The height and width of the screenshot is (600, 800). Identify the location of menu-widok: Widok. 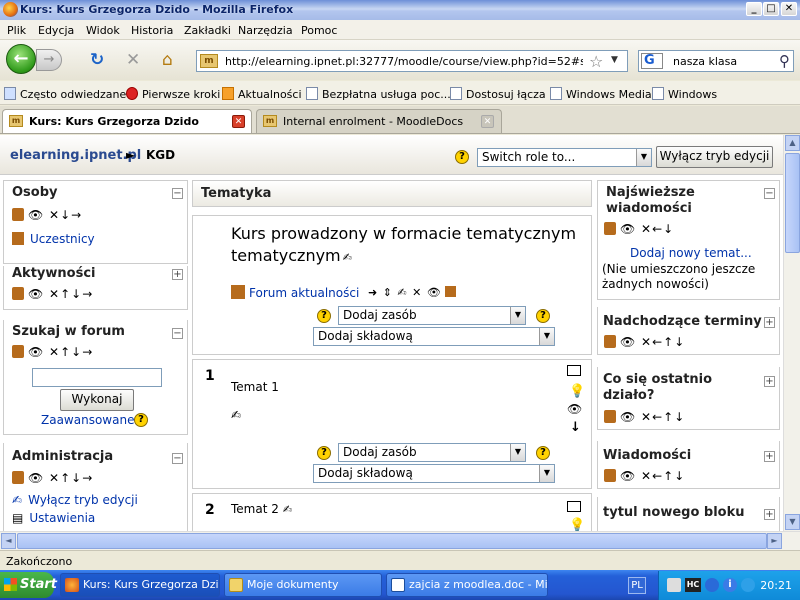
(103, 30).